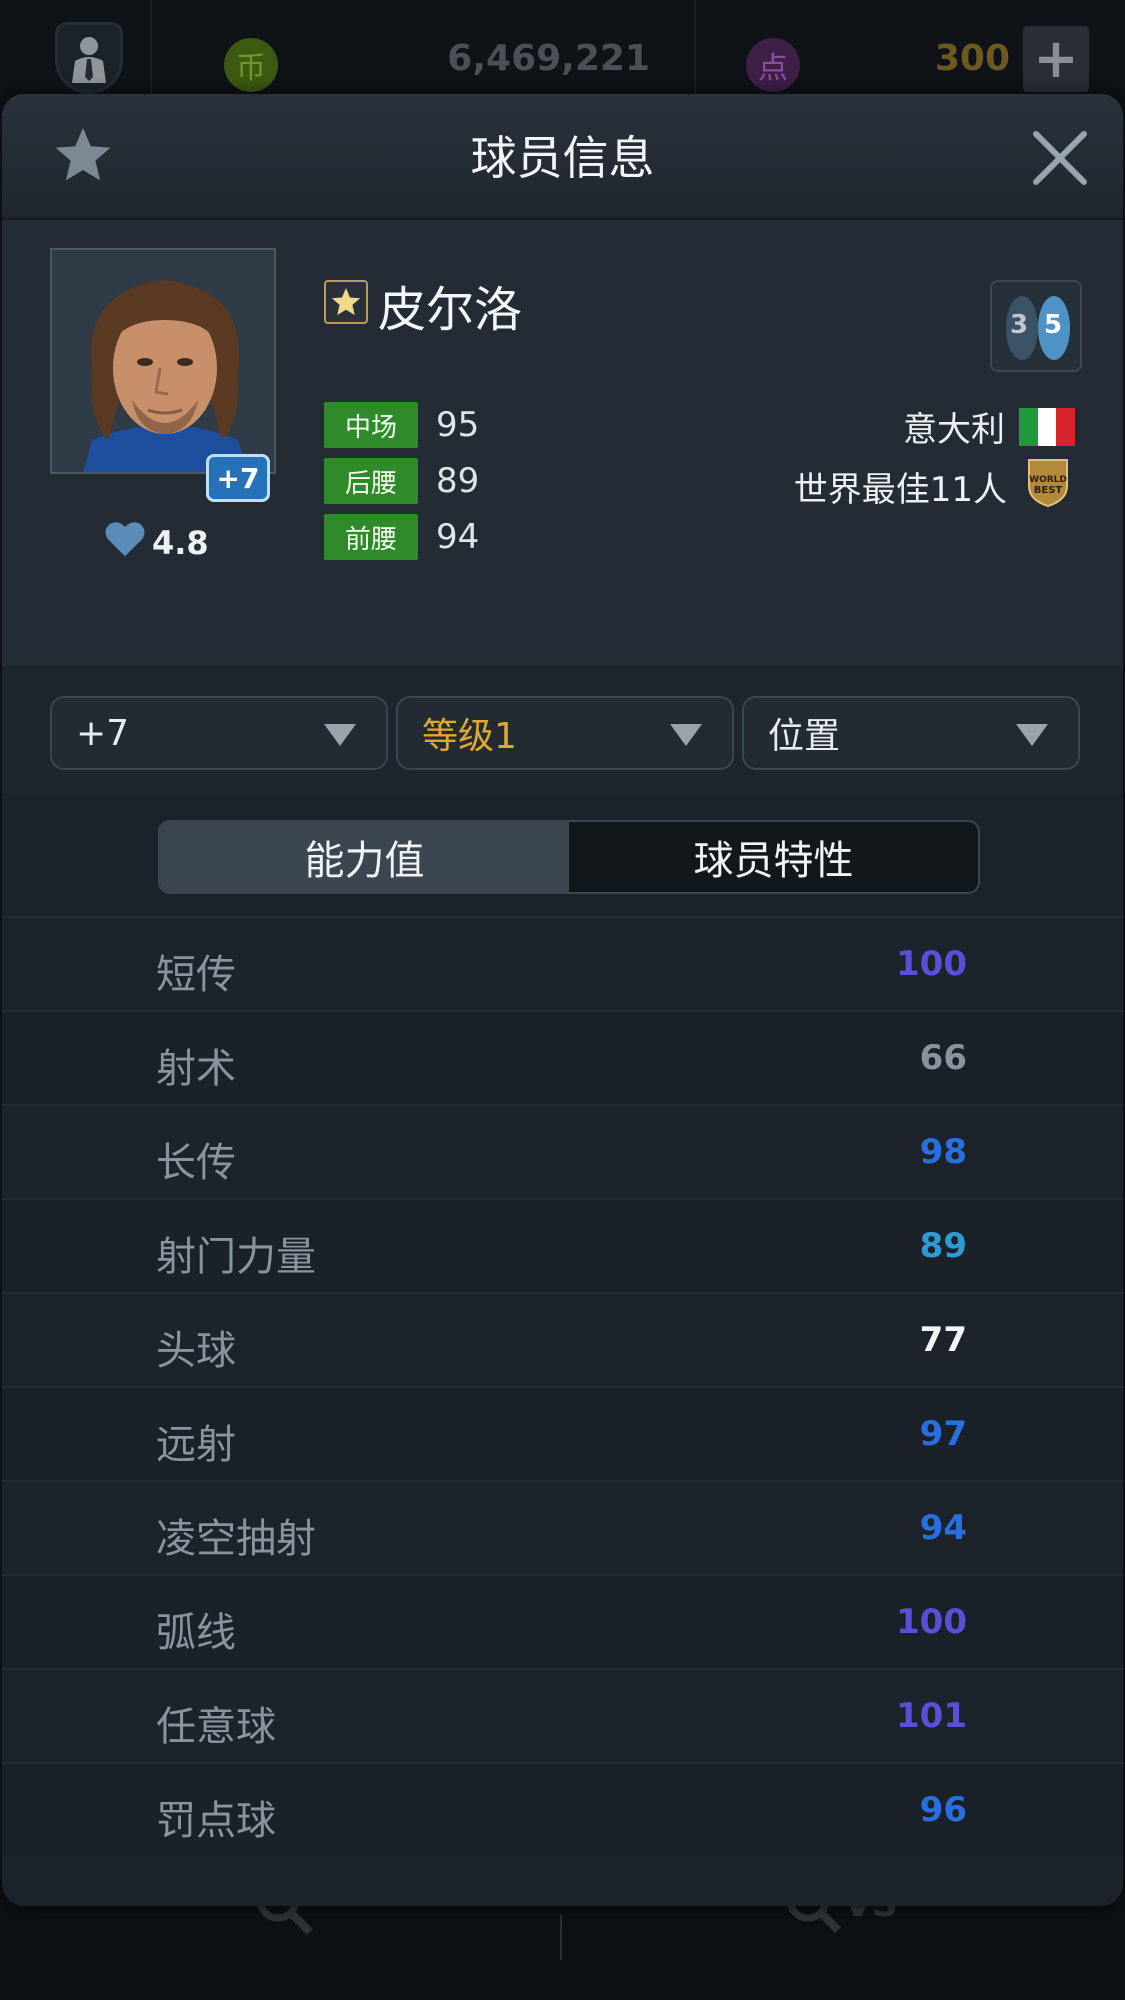 This screenshot has height=2000, width=1125. I want to click on stat-row: 长传 98, so click(562, 1151).